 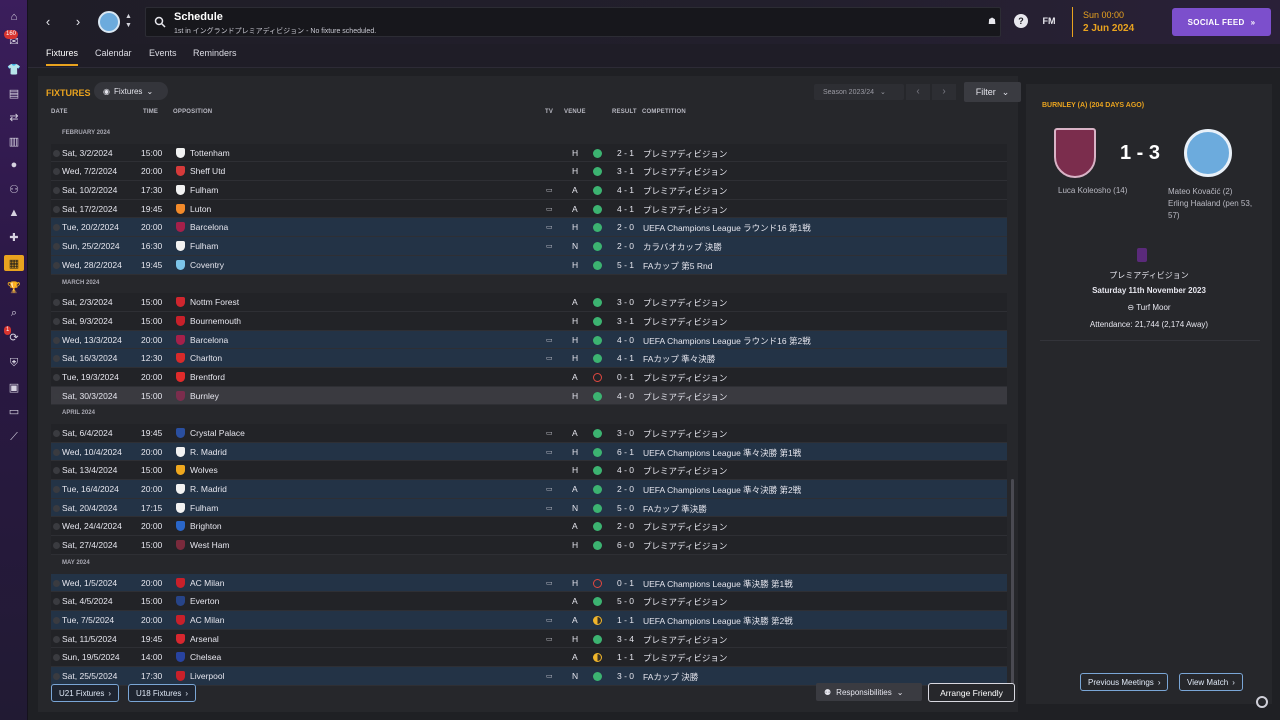 What do you see at coordinates (14, 165) in the screenshot?
I see `staff-icon: ●` at bounding box center [14, 165].